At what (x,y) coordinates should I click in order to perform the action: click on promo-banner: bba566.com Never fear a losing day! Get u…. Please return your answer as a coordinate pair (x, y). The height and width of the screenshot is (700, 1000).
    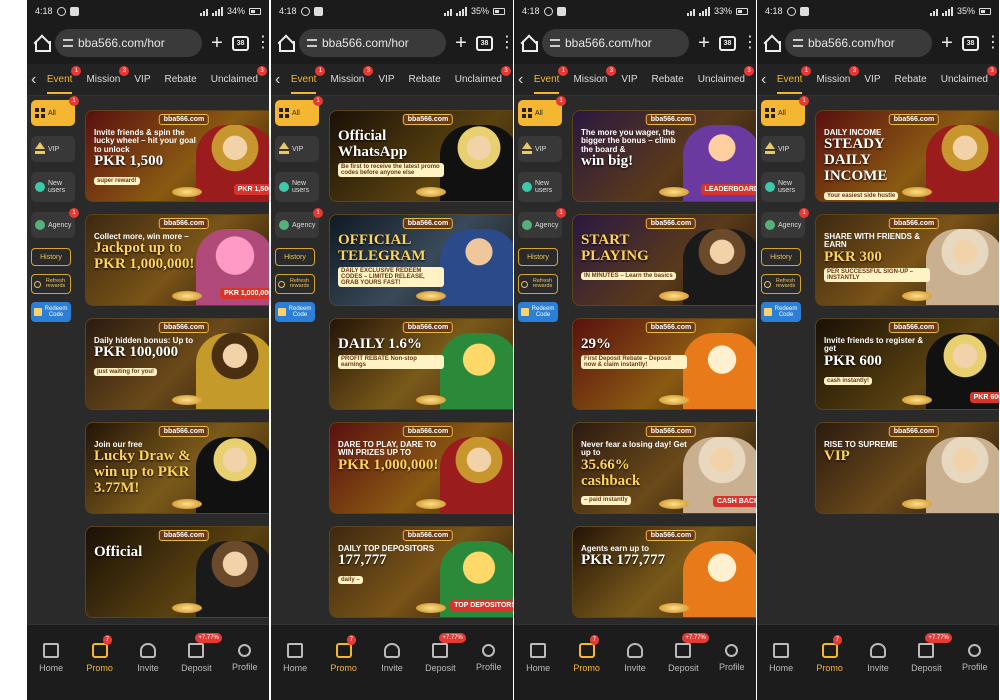
    Looking at the image, I should click on (664, 468).